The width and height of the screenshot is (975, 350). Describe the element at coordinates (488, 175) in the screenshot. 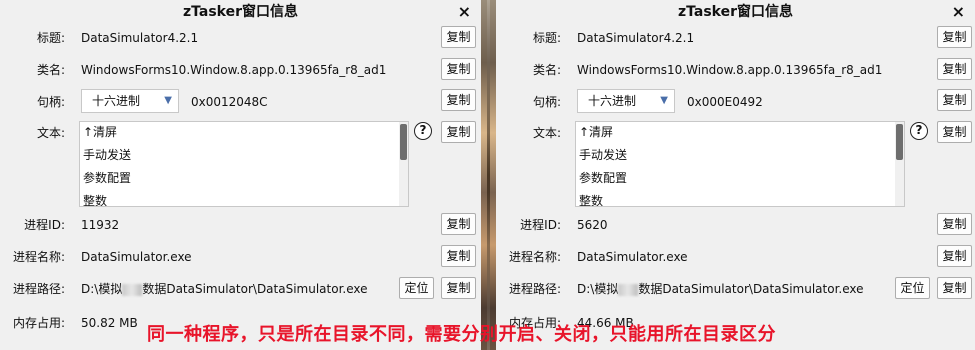

I see `desktop-background-strip` at that location.